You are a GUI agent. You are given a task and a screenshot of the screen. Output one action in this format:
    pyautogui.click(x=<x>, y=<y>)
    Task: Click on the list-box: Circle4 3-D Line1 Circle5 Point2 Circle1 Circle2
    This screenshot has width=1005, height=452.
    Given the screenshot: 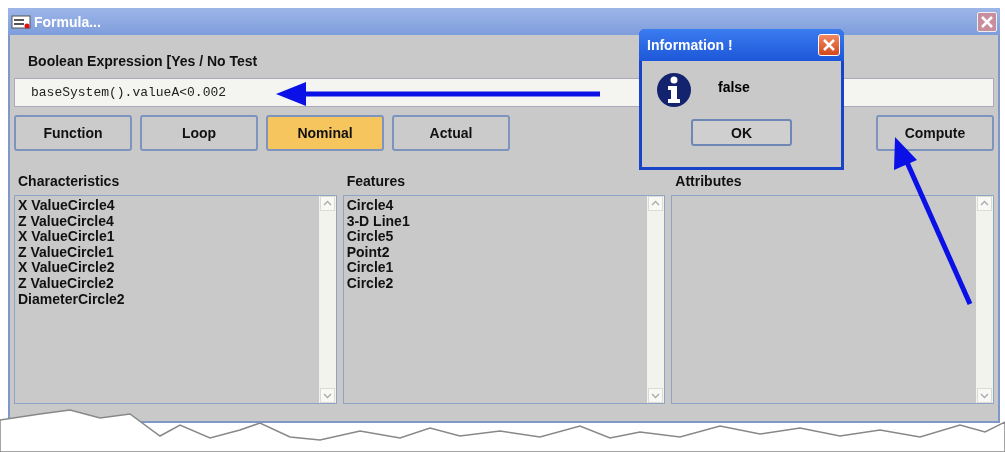 What is the action you would take?
    pyautogui.click(x=504, y=299)
    